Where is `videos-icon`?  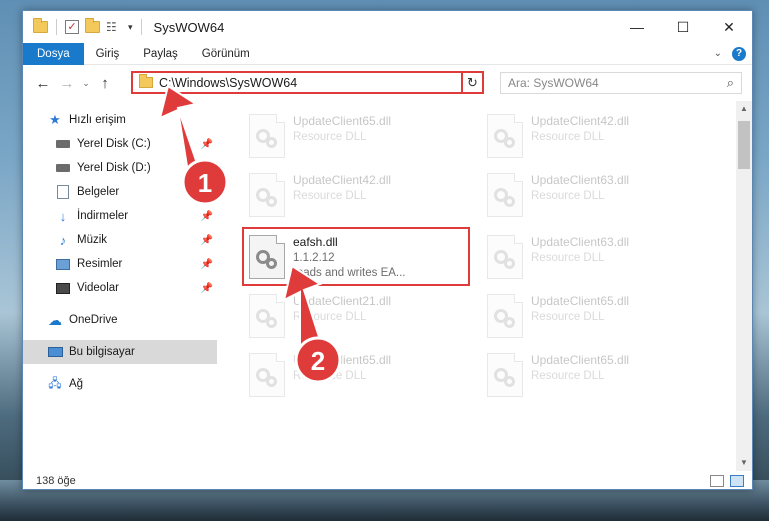
videos-icon is located at coordinates (63, 288).